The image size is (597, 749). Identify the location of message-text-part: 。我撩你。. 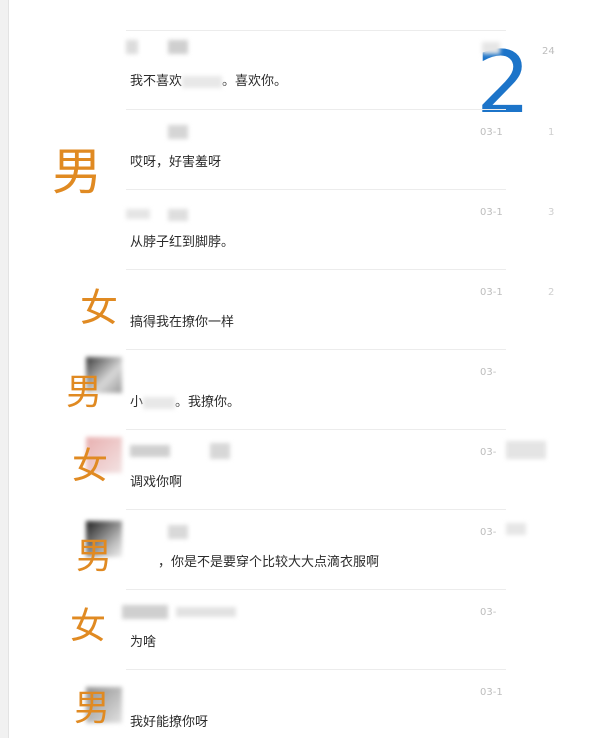
(208, 402).